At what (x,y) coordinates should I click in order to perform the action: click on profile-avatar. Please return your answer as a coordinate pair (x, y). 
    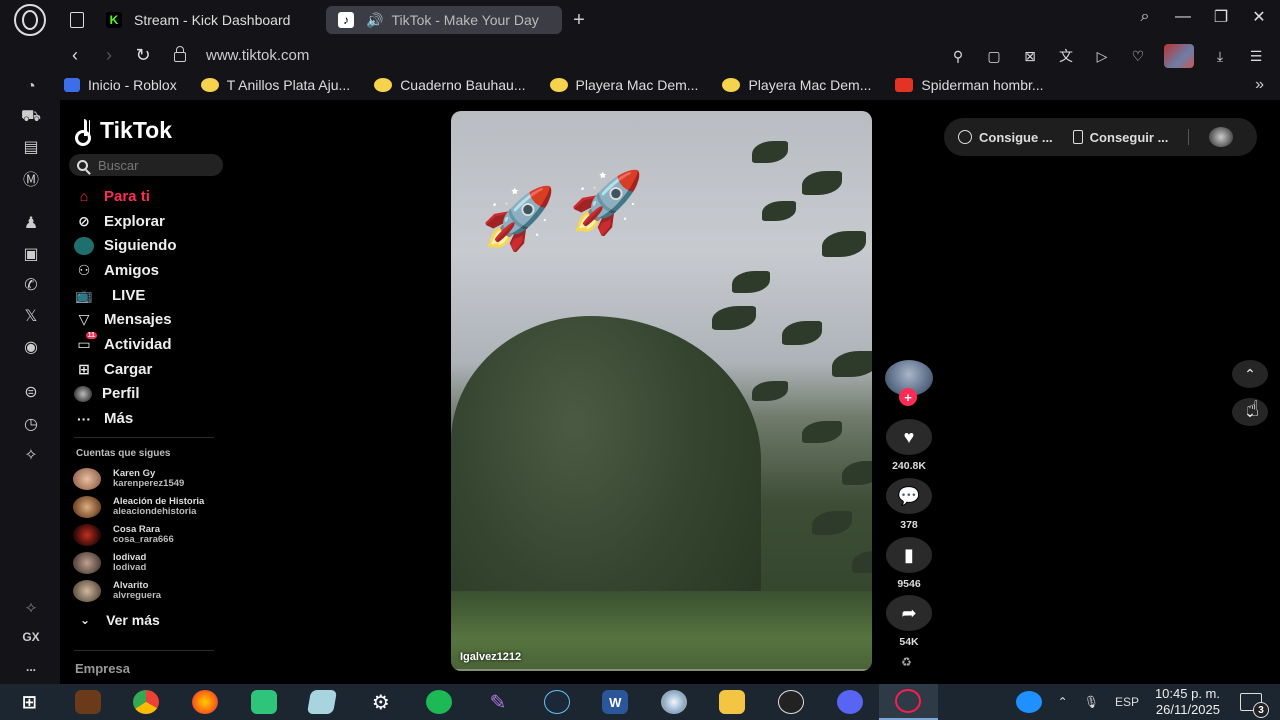
    Looking at the image, I should click on (1179, 56).